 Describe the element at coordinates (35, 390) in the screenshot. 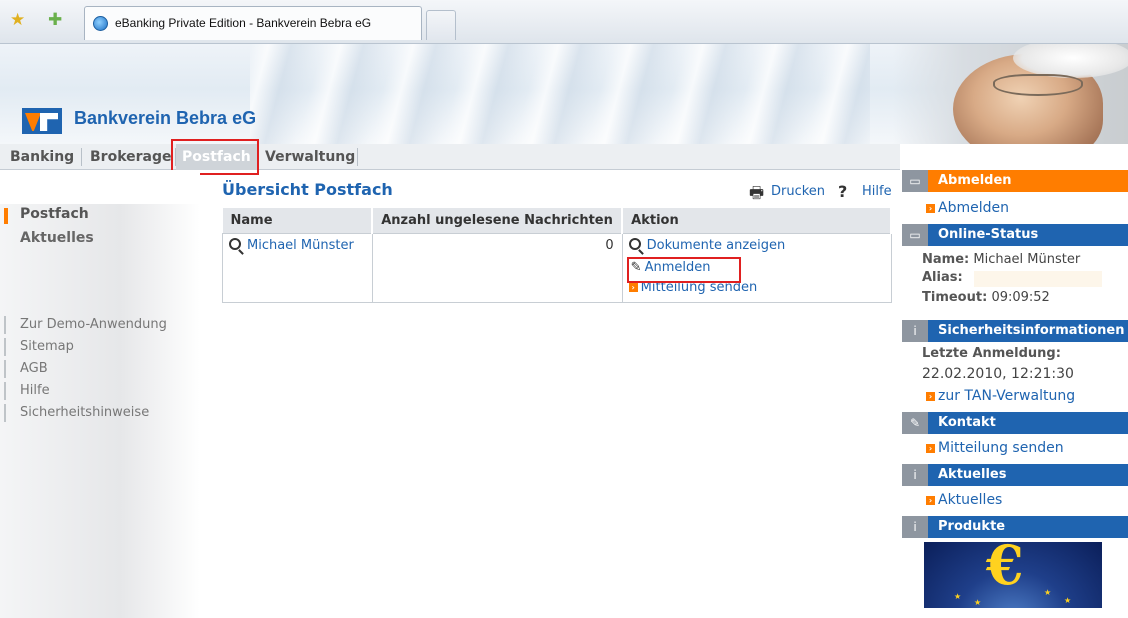

I see `link-hilfe: Hilfe` at that location.